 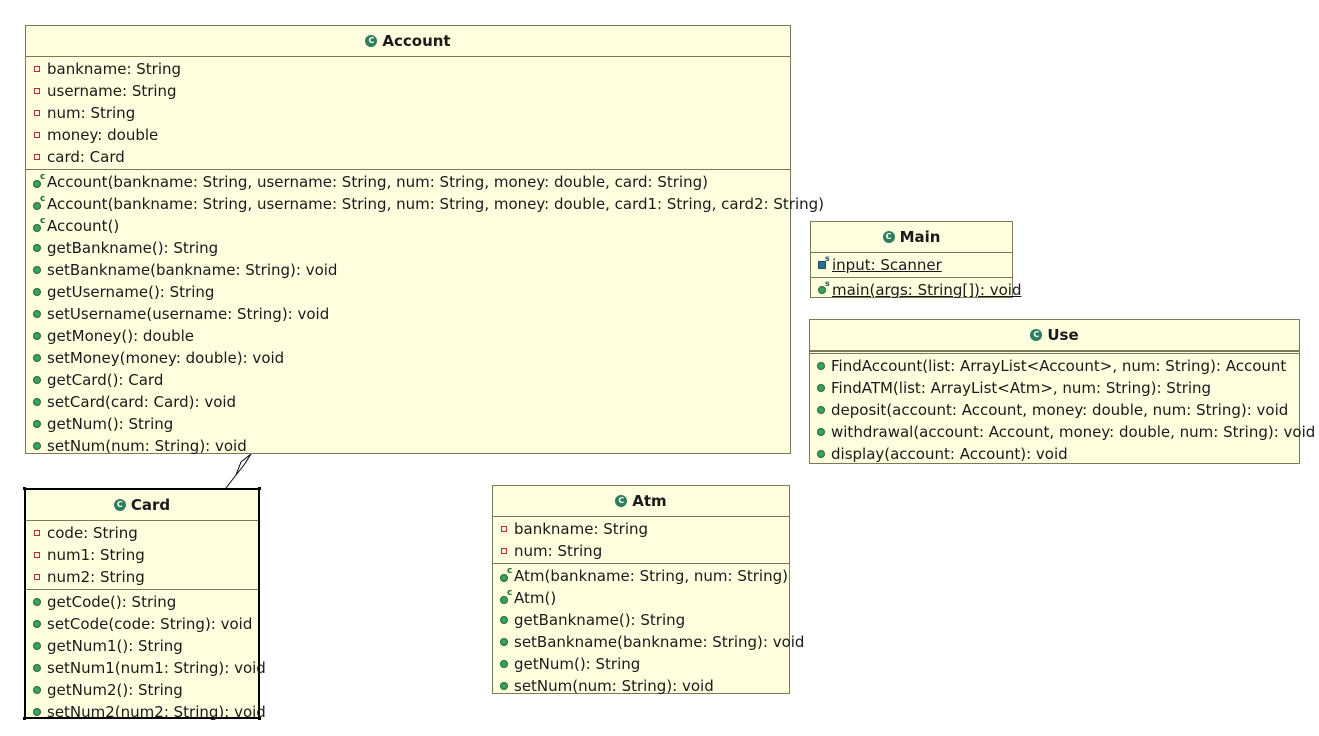 I want to click on method-text: getCard(): Card, so click(x=105, y=380).